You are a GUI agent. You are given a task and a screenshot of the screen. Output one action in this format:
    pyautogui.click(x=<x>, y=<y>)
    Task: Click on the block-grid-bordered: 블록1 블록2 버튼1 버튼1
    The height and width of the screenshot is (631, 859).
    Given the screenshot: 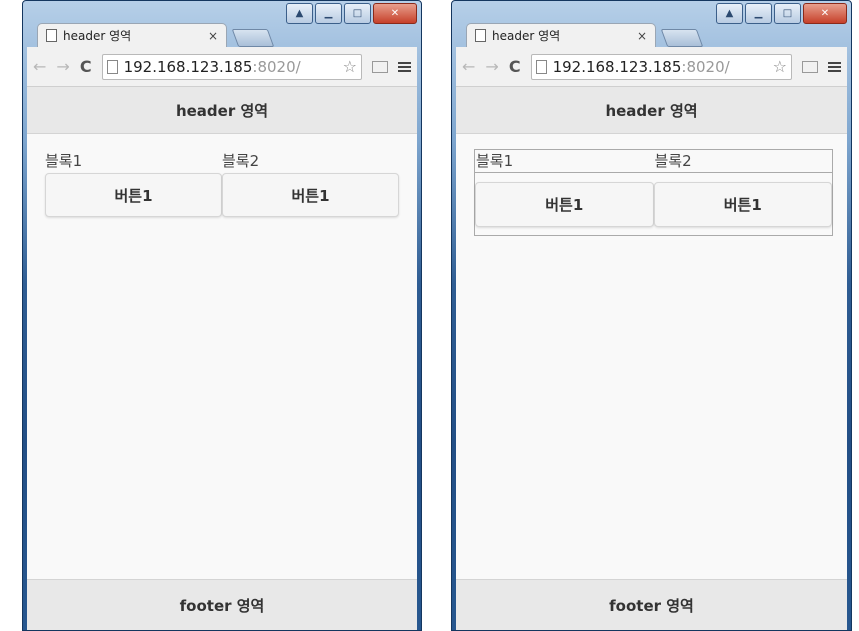 What is the action you would take?
    pyautogui.click(x=653, y=192)
    